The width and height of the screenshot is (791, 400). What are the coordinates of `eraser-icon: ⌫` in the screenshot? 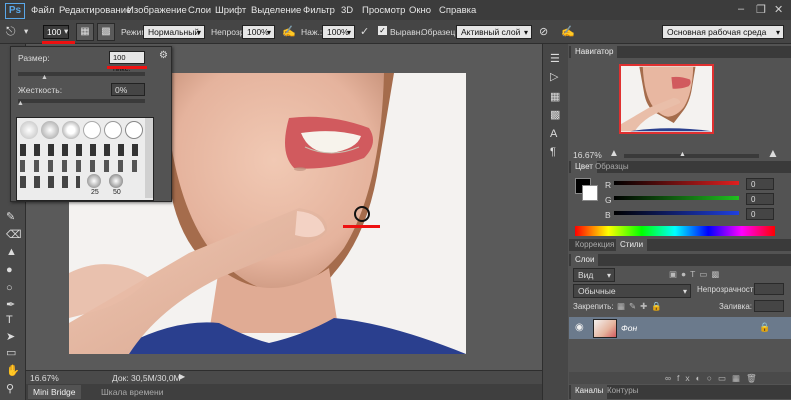 It's located at (14, 234).